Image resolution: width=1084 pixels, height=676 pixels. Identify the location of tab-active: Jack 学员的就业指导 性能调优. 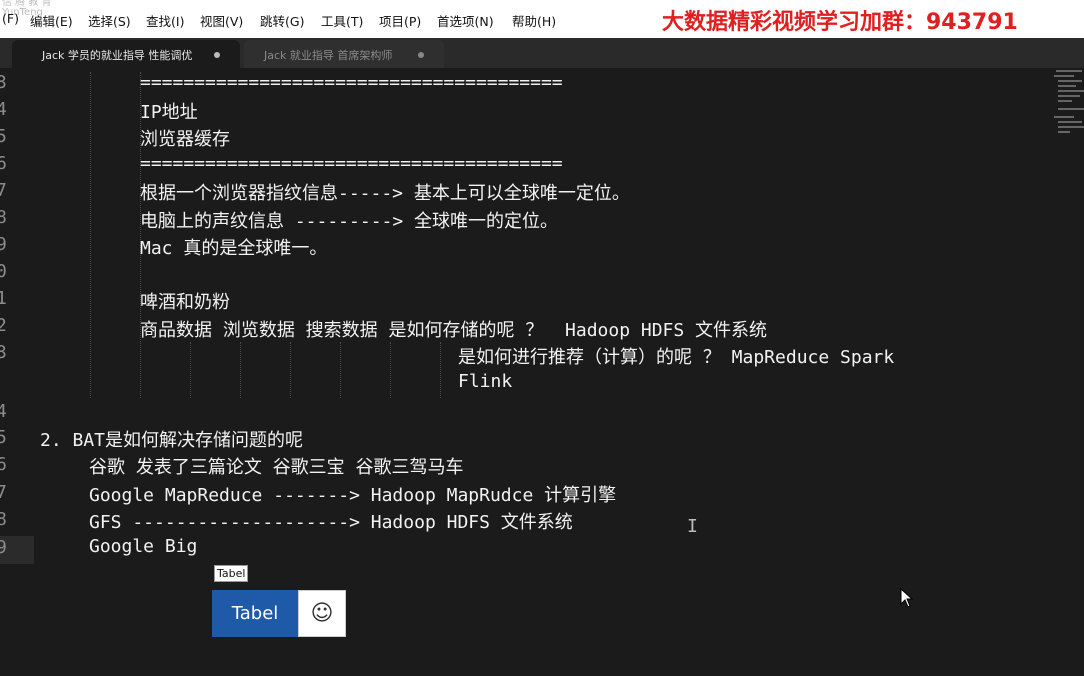
(126, 54).